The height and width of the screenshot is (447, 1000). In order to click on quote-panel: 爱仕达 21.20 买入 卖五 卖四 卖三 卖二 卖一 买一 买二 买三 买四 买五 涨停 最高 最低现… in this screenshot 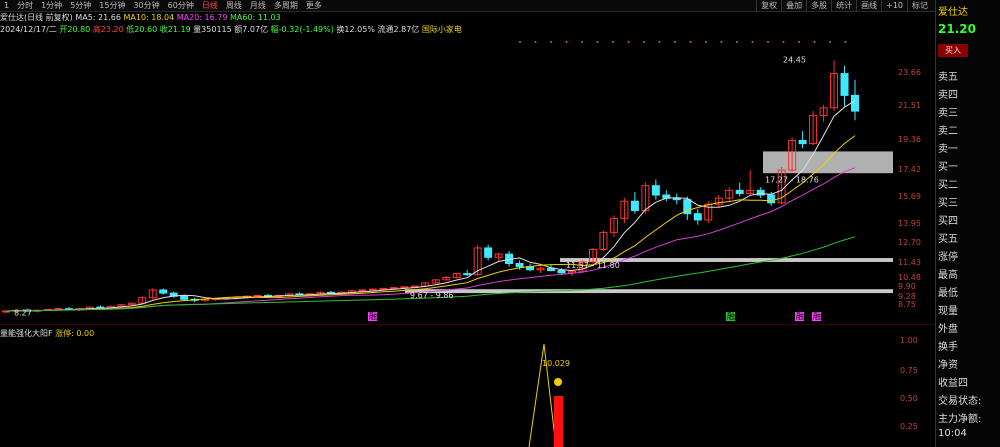, I will do `click(967, 223)`.